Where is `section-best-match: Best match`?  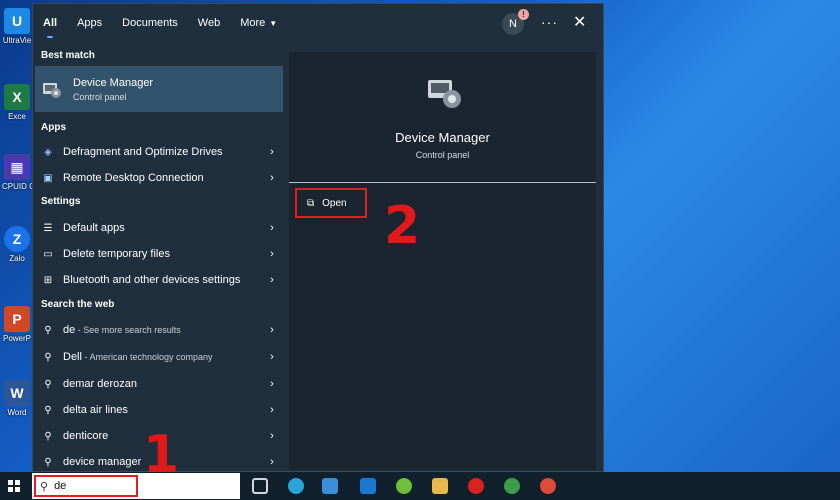 section-best-match: Best match is located at coordinates (68, 55).